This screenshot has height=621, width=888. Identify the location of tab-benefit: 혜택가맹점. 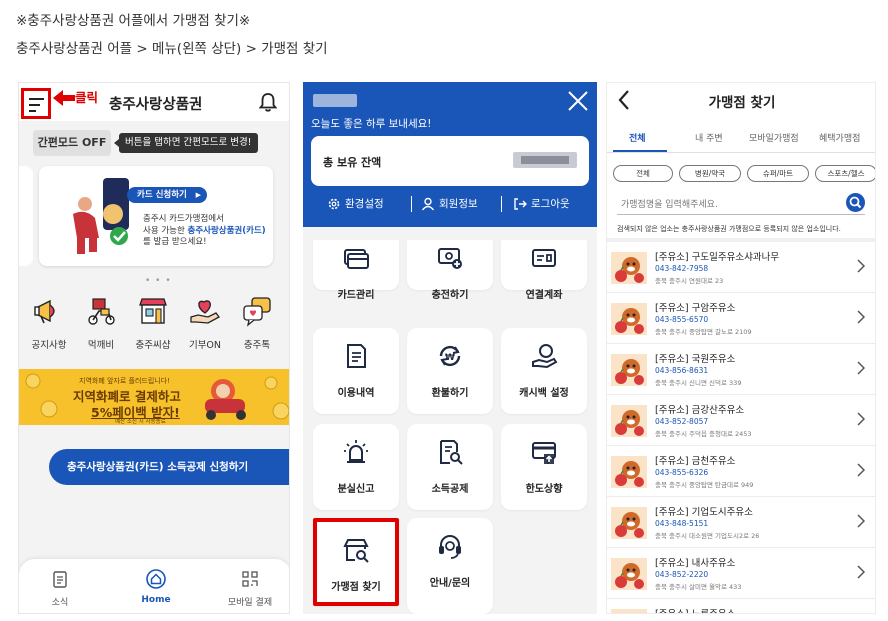
(839, 137).